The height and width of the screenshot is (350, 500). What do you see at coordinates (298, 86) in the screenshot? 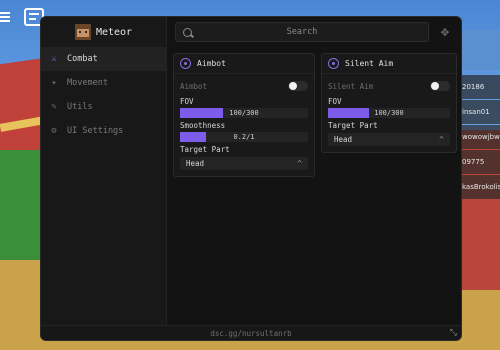
I see `aimbot-toggle` at bounding box center [298, 86].